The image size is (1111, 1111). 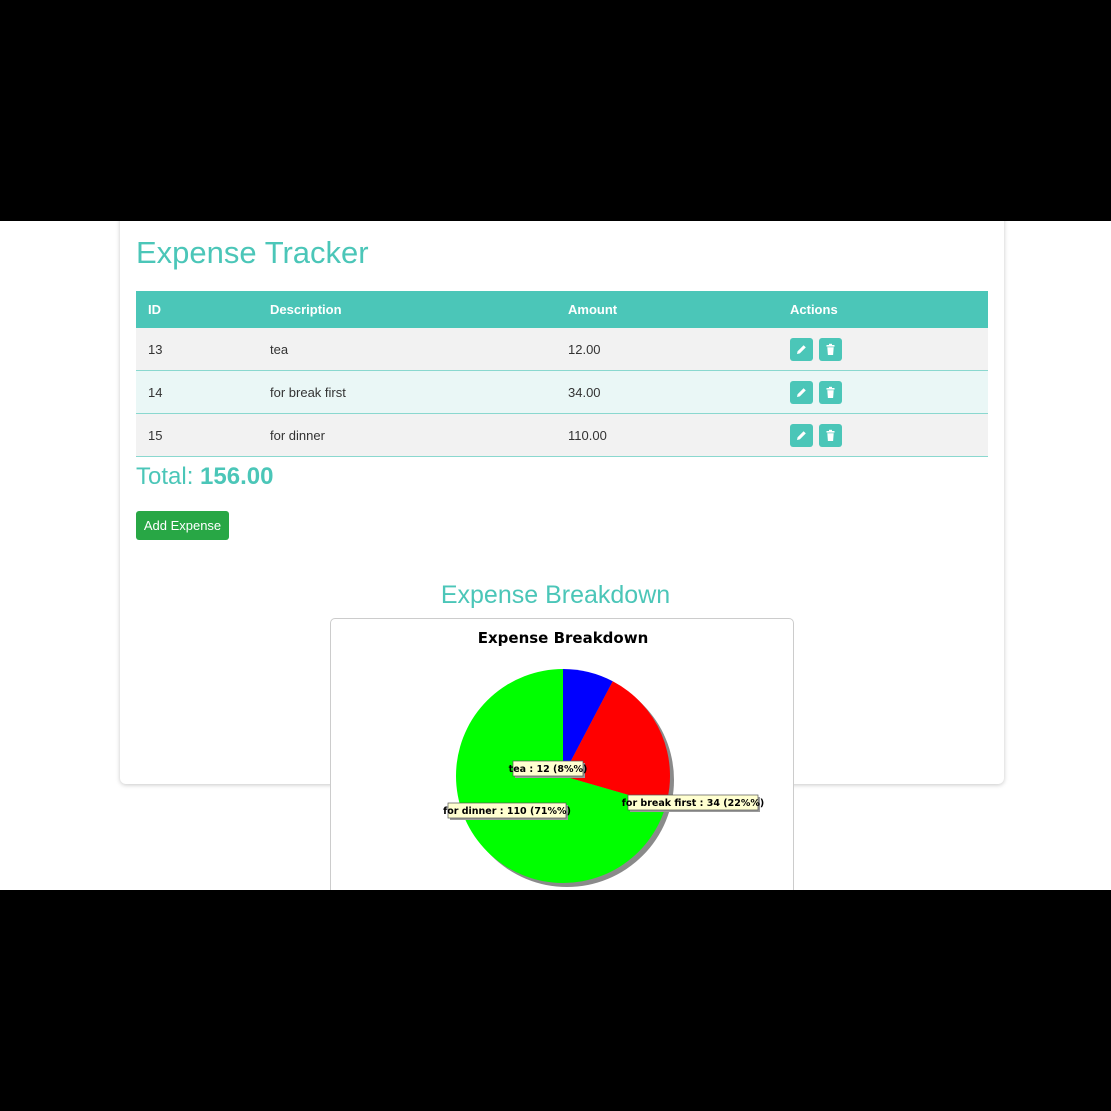 What do you see at coordinates (555, 595) in the screenshot?
I see `breakdown-heading: Expense Breakdown` at bounding box center [555, 595].